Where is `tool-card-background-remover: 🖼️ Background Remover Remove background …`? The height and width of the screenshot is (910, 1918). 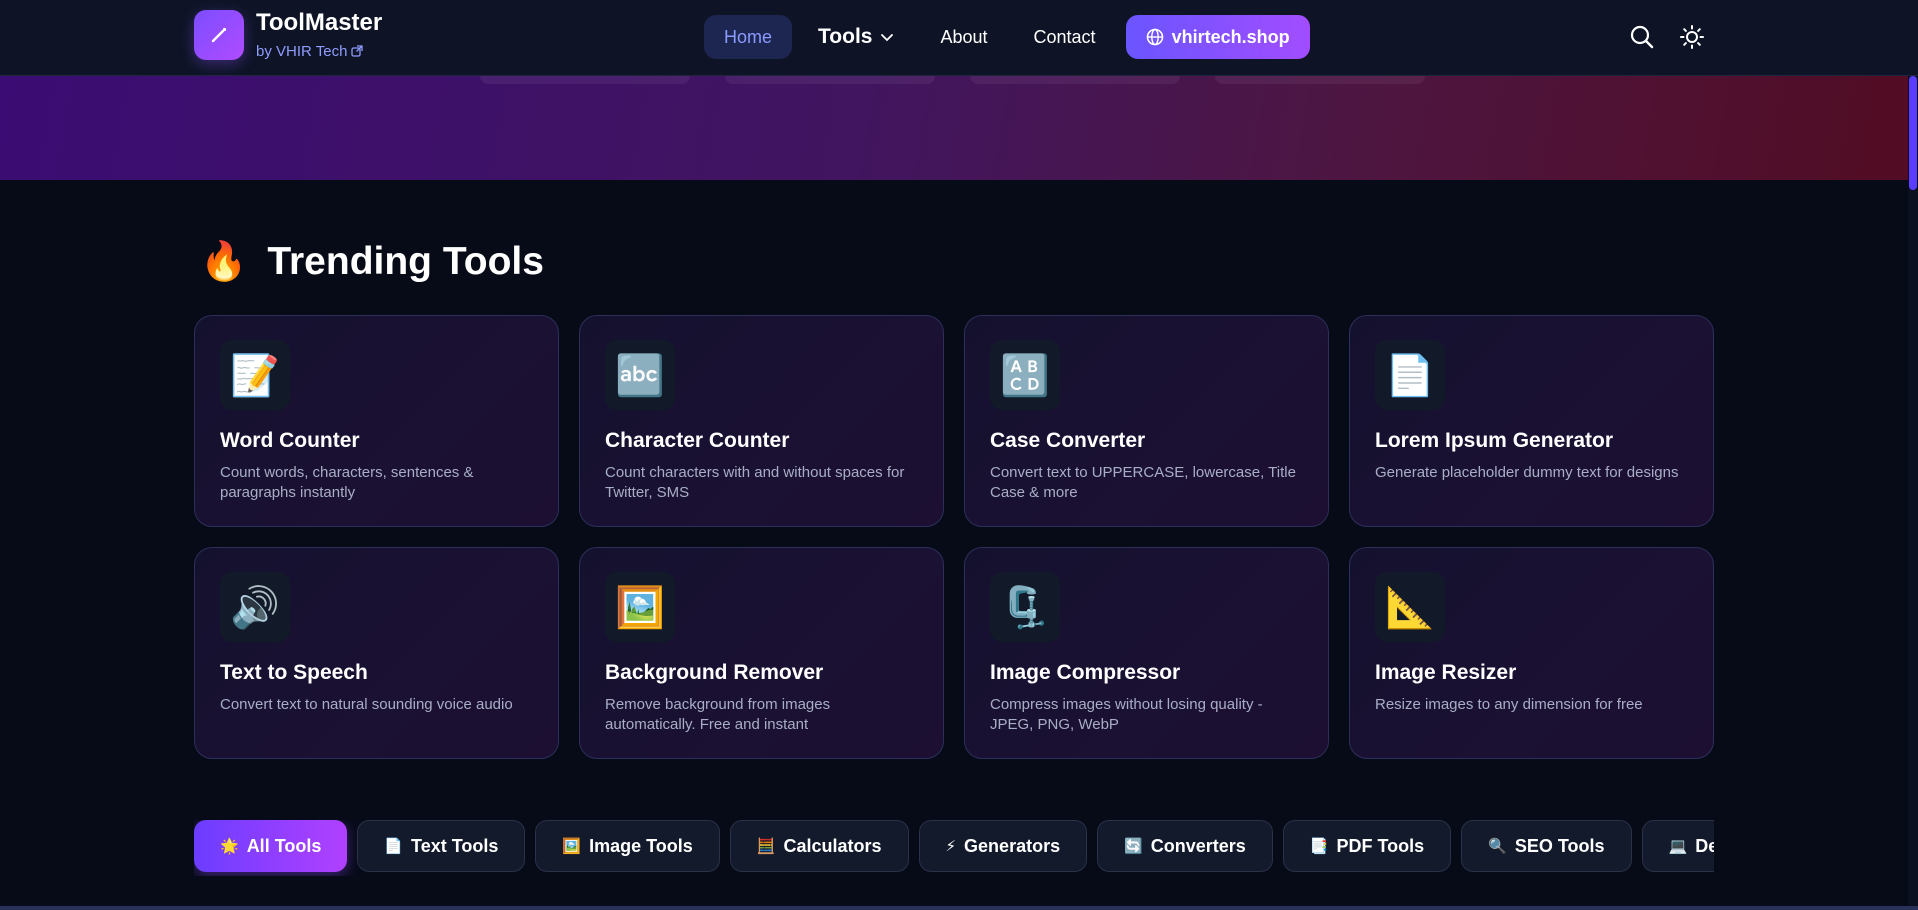 tool-card-background-remover: 🖼️ Background Remover Remove background … is located at coordinates (761, 653).